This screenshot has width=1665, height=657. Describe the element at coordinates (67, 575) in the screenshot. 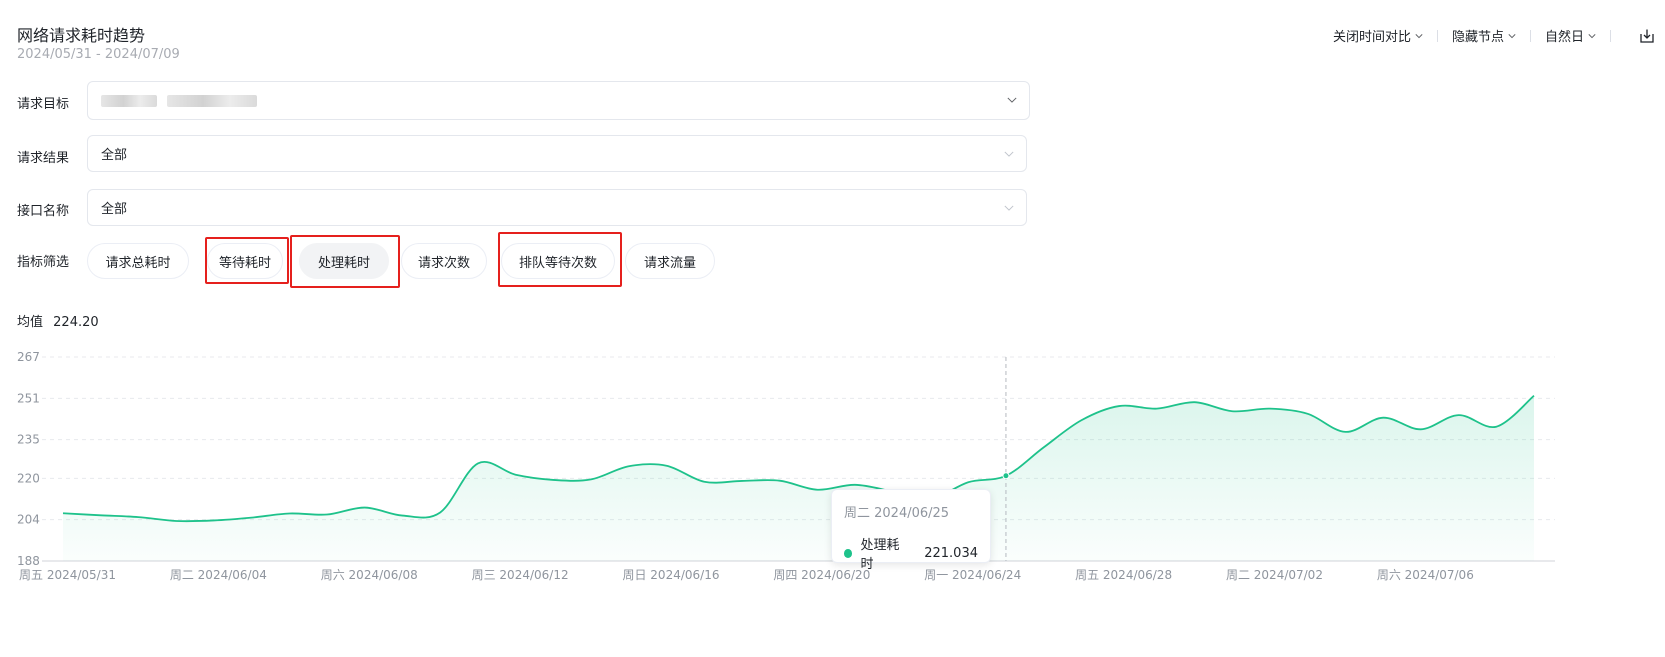

I see `x-tick-label: 周五 2024/05/31` at that location.